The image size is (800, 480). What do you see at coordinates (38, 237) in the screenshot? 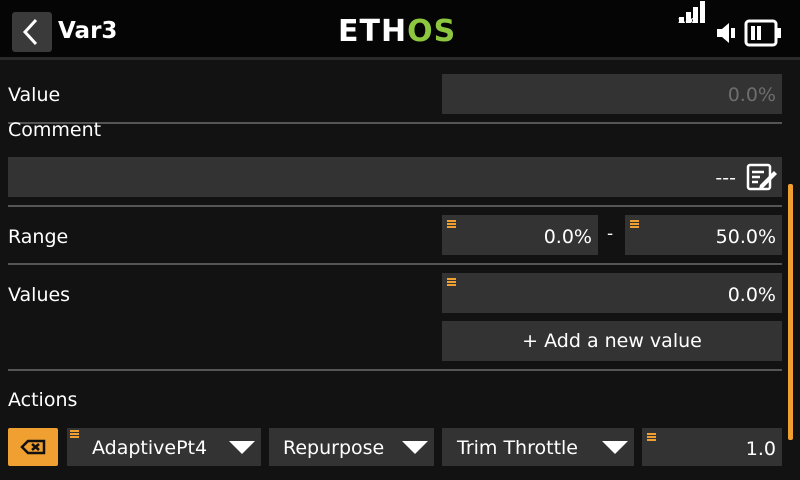
I see `range-label: Range` at bounding box center [38, 237].